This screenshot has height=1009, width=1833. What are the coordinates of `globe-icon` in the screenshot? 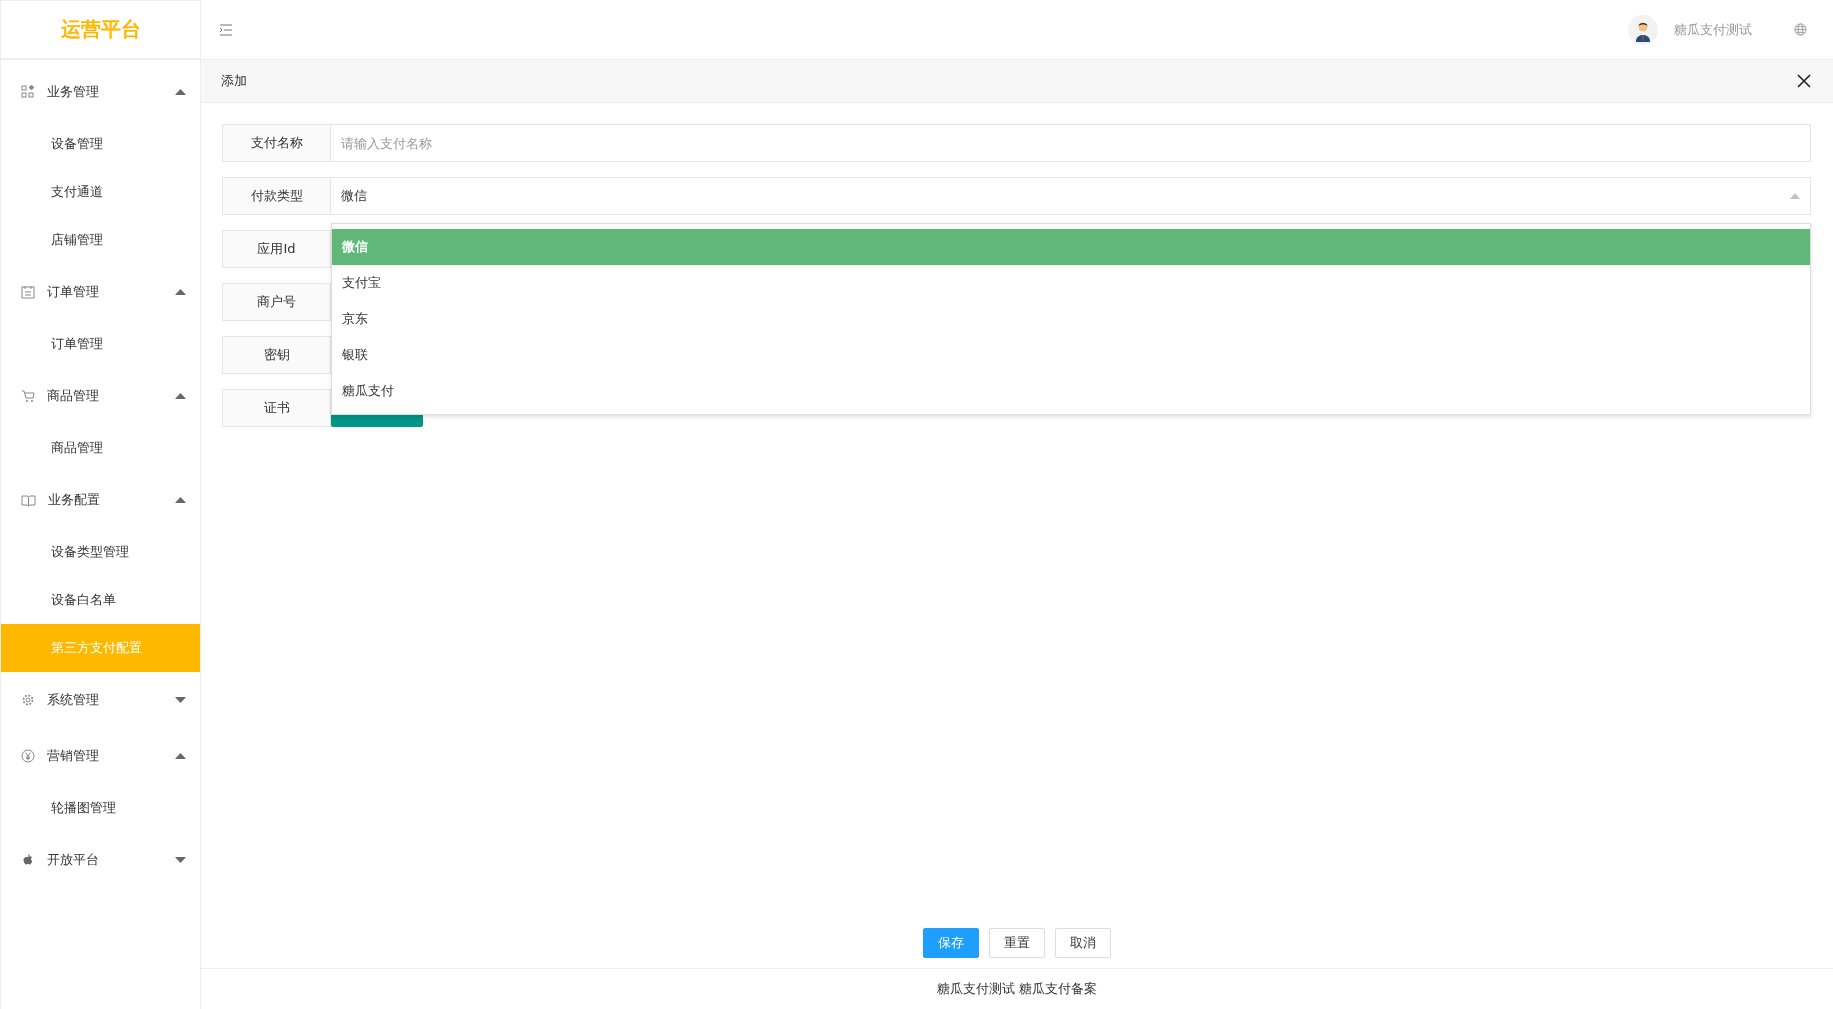 It's located at (1800, 29).